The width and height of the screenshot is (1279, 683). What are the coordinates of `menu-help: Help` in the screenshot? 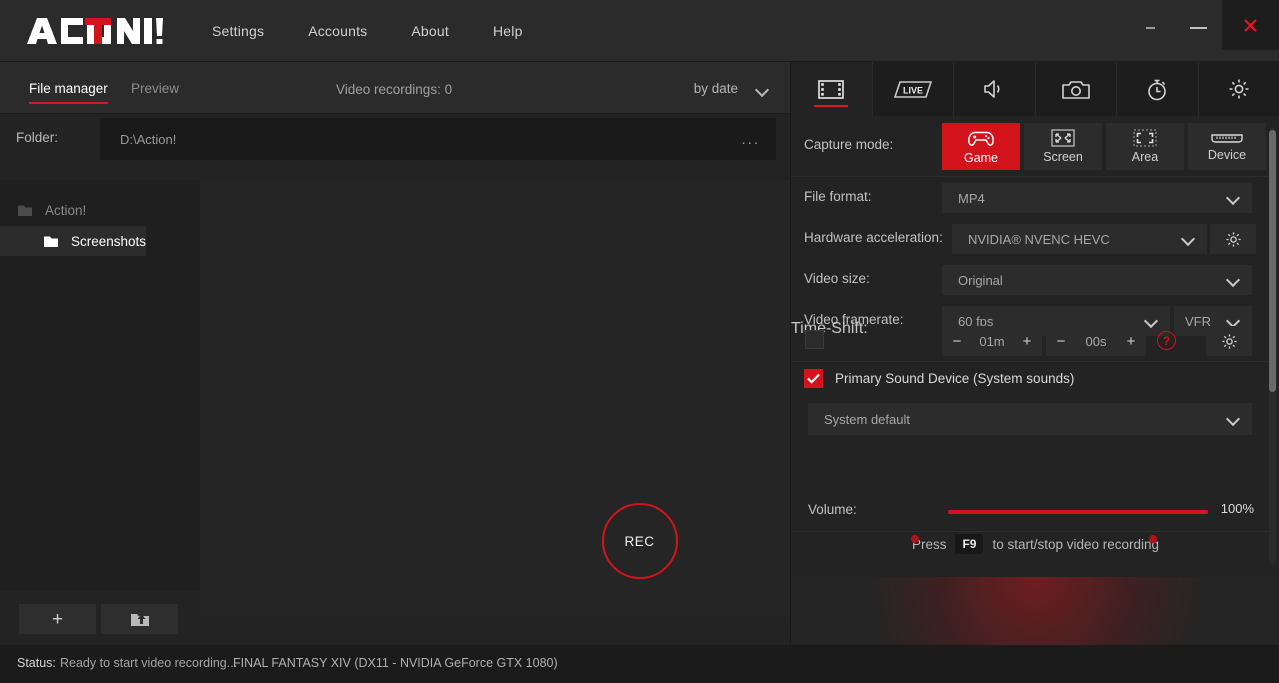 It's located at (508, 31).